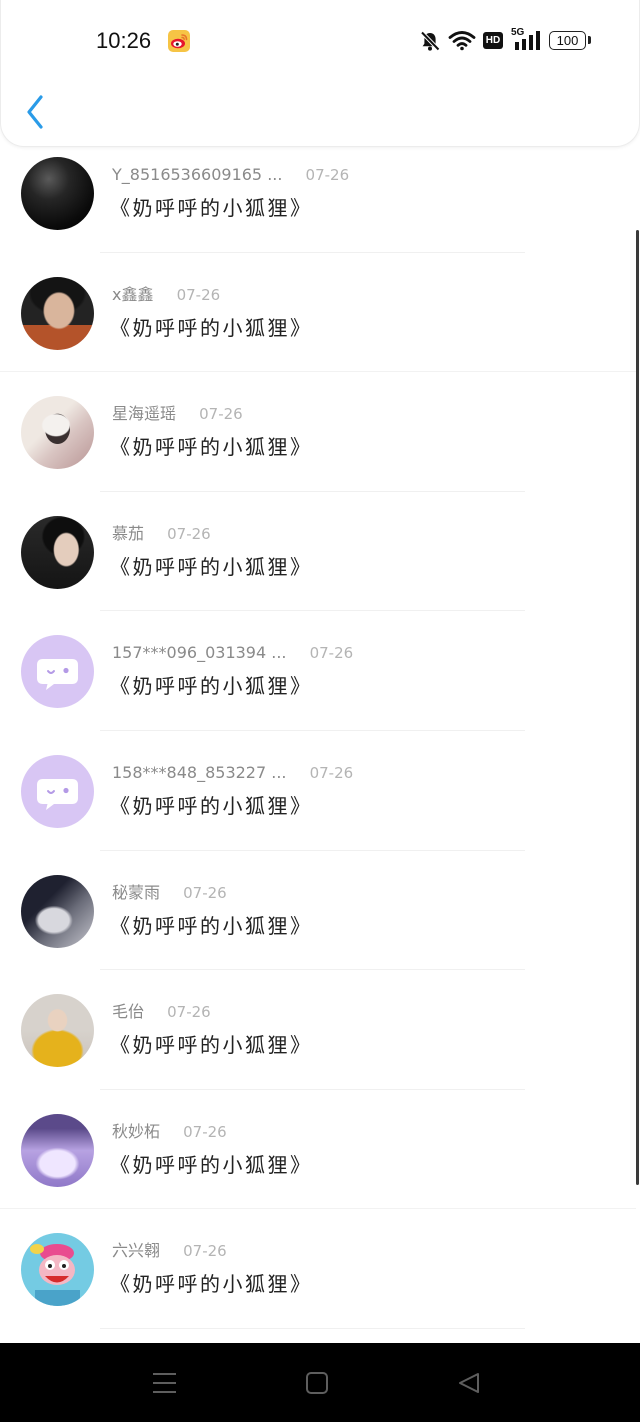  I want to click on user-name: 秋妙柘, so click(136, 1131).